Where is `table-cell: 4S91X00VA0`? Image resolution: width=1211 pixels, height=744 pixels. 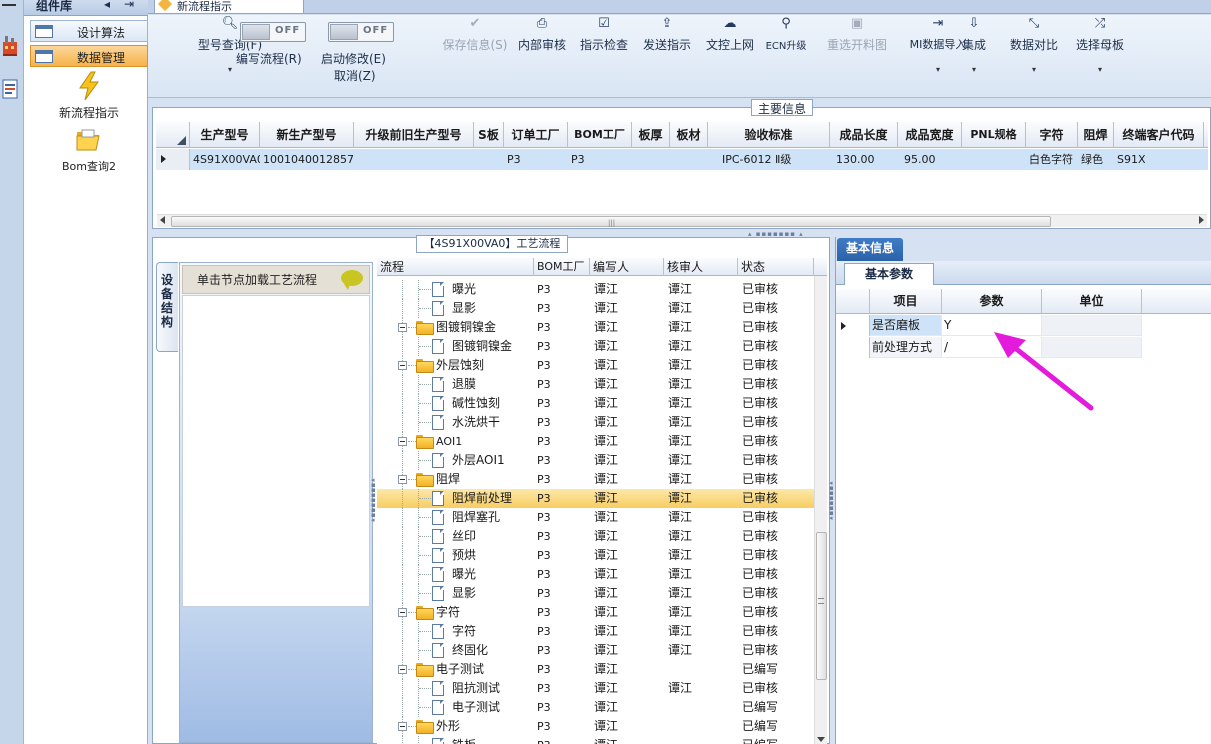
table-cell: 4S91X00VA0 is located at coordinates (225, 159).